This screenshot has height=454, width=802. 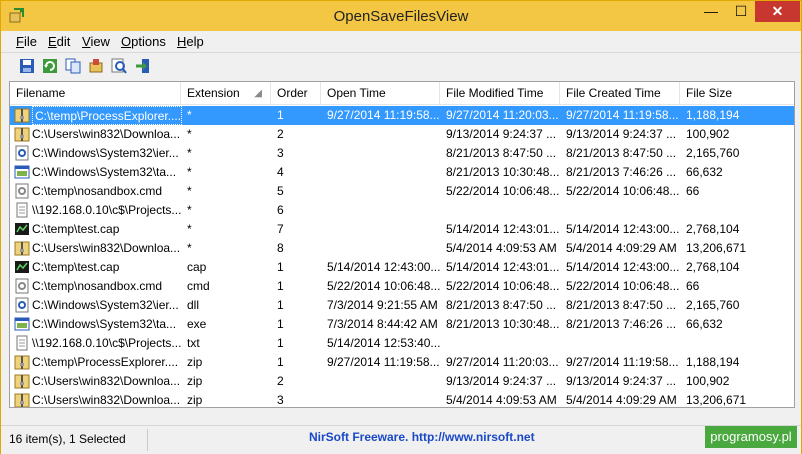 I want to click on menu-edit: Edit, so click(x=59, y=41).